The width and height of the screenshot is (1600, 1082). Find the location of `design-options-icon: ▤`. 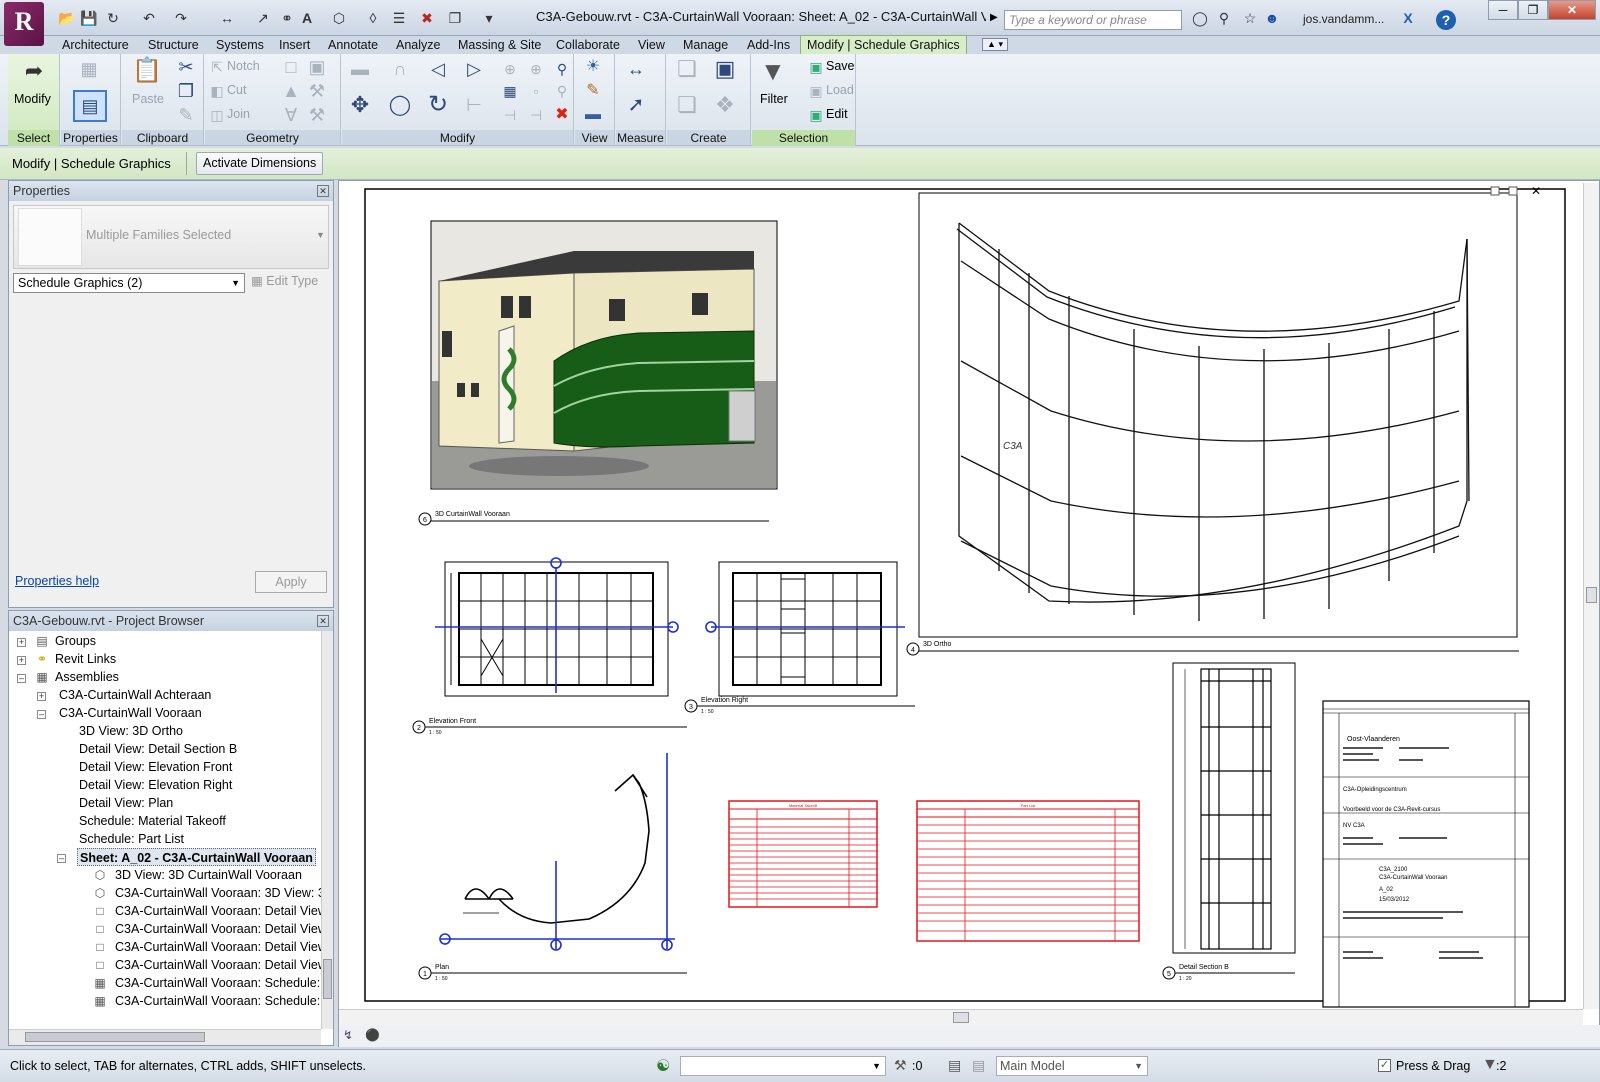

design-options-icon: ▤ is located at coordinates (954, 1065).